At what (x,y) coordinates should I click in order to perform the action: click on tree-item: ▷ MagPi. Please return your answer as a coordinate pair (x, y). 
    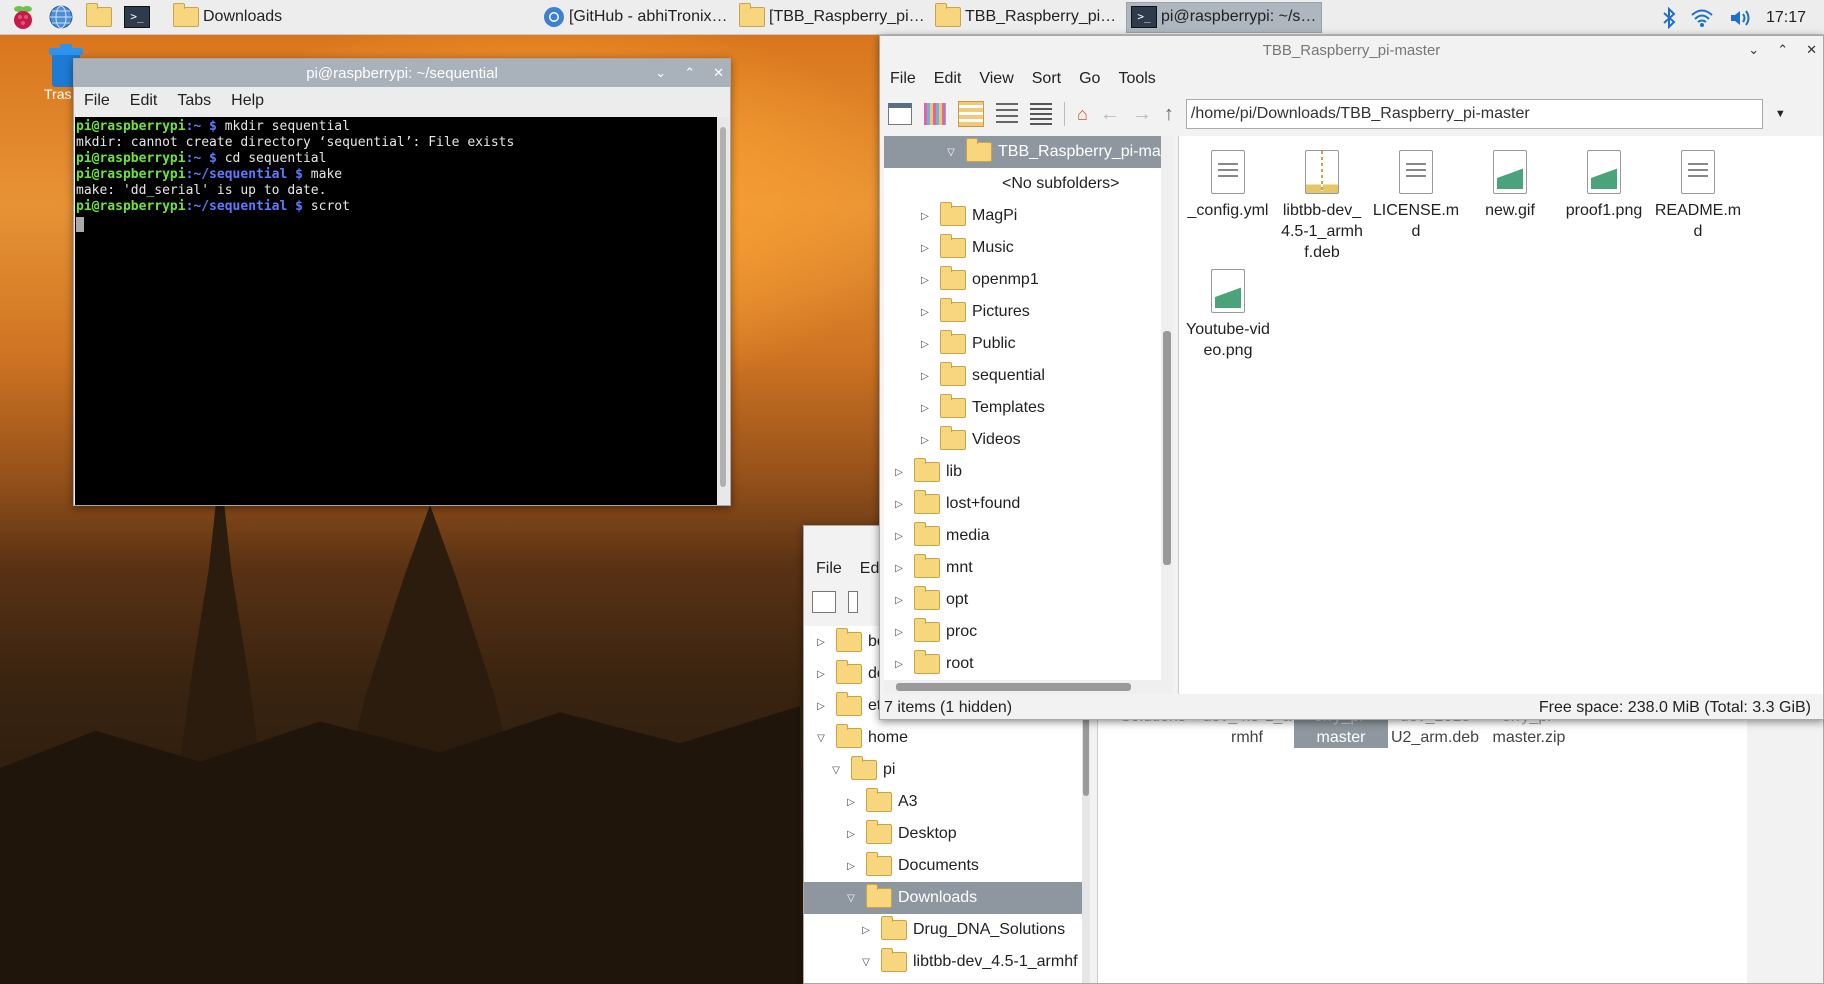
    Looking at the image, I should click on (1022, 216).